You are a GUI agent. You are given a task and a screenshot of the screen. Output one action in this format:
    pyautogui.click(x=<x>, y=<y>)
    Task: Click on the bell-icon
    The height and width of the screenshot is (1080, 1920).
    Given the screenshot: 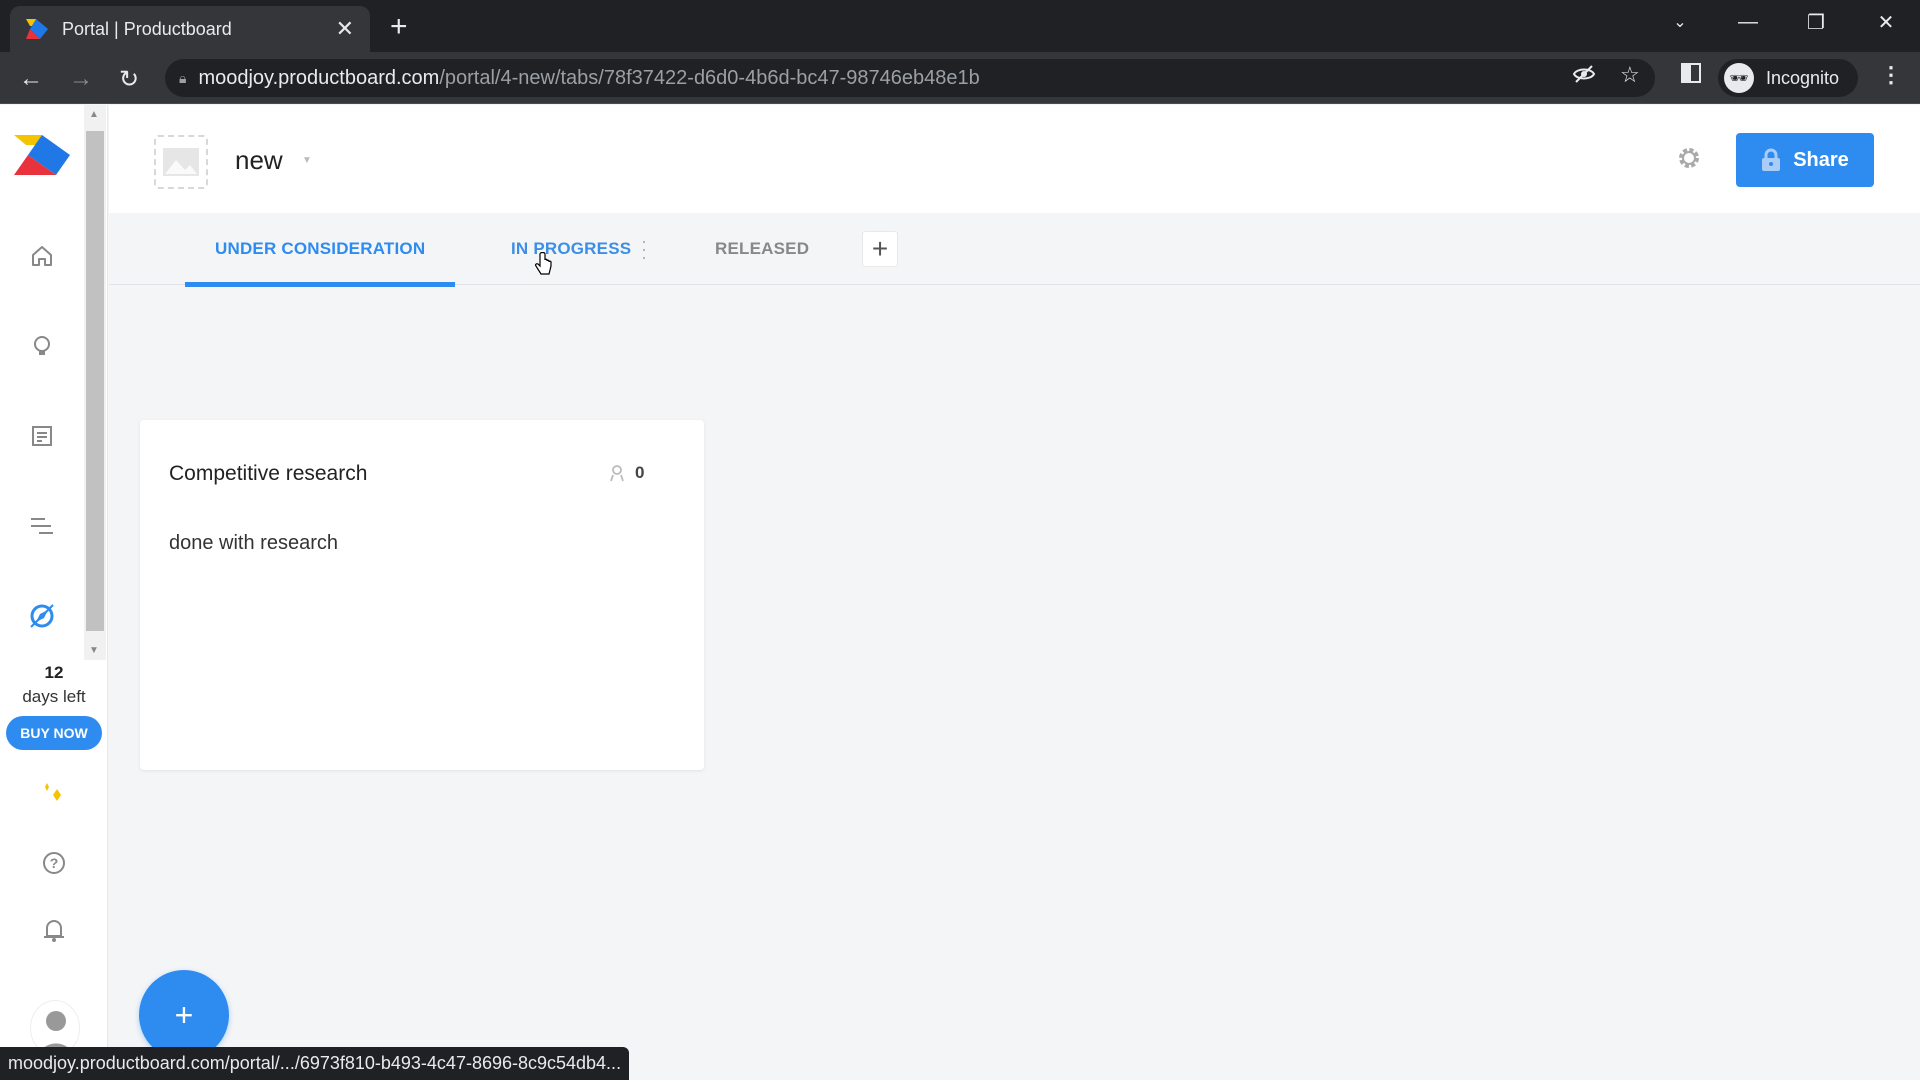 What is the action you would take?
    pyautogui.click(x=54, y=931)
    